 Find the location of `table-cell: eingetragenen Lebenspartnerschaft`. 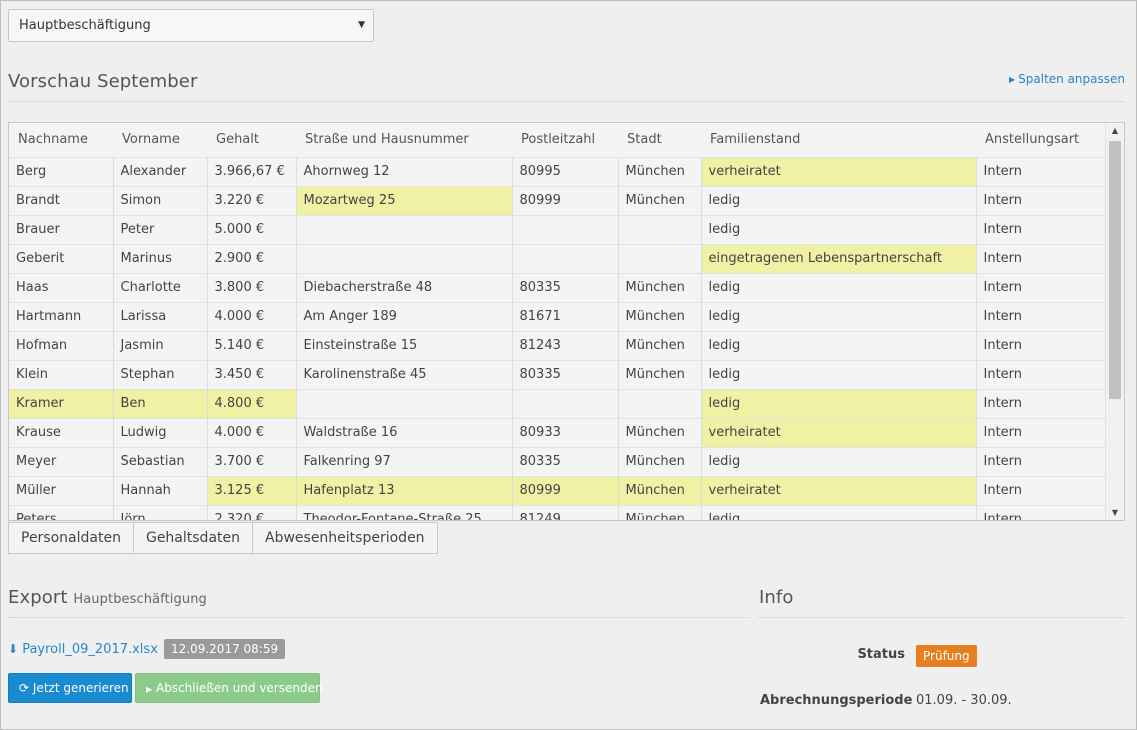

table-cell: eingetragenen Lebenspartnerschaft is located at coordinates (839, 258).